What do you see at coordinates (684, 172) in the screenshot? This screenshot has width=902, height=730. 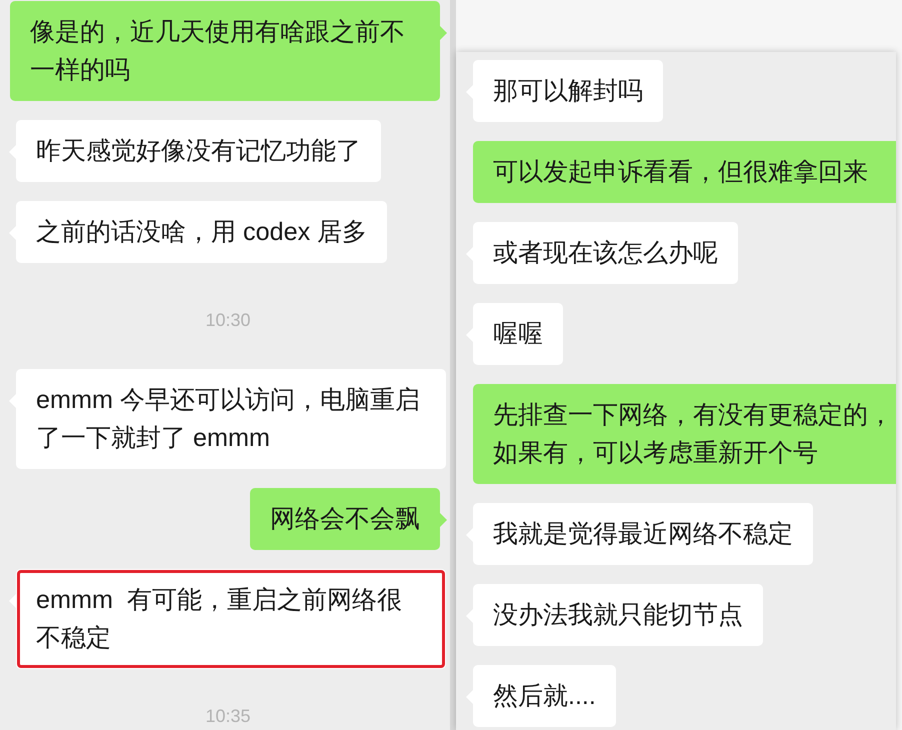 I see `message-bubble: 可以发起申诉看看，但很难拿回来` at bounding box center [684, 172].